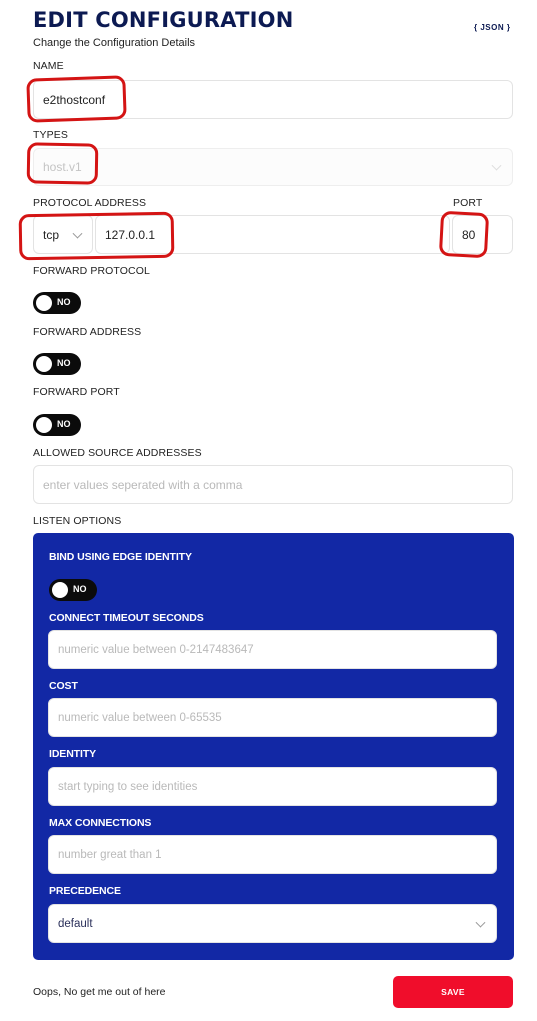 The width and height of the screenshot is (537, 1021). I want to click on forward-address-toggle: NO, so click(57, 364).